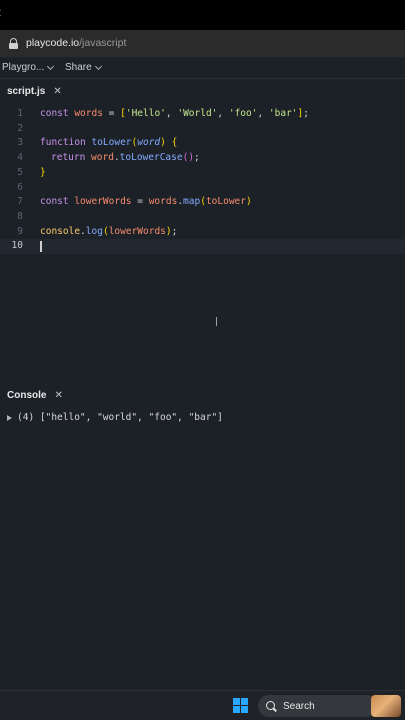 This screenshot has height=720, width=405. What do you see at coordinates (20, 187) in the screenshot?
I see `line-number: 6` at bounding box center [20, 187].